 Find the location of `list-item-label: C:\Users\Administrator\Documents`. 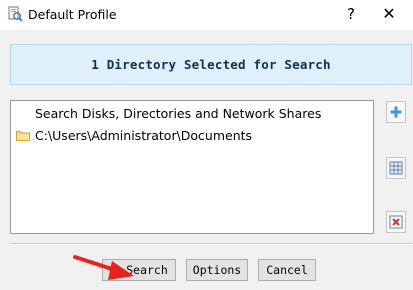

list-item-label: C:\Users\Administrator\Documents is located at coordinates (144, 135).